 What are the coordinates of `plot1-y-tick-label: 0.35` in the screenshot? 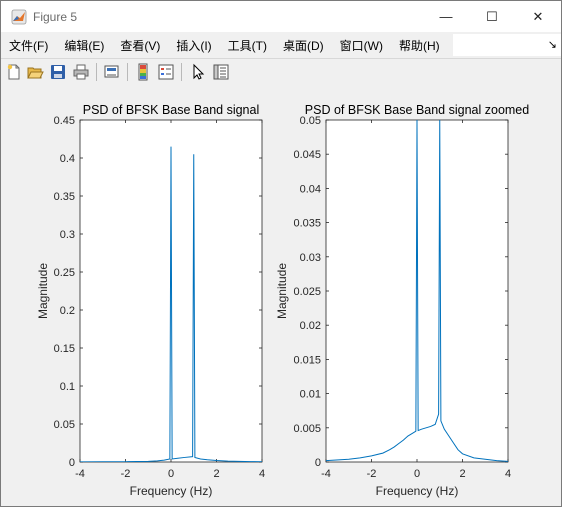 It's located at (64, 197).